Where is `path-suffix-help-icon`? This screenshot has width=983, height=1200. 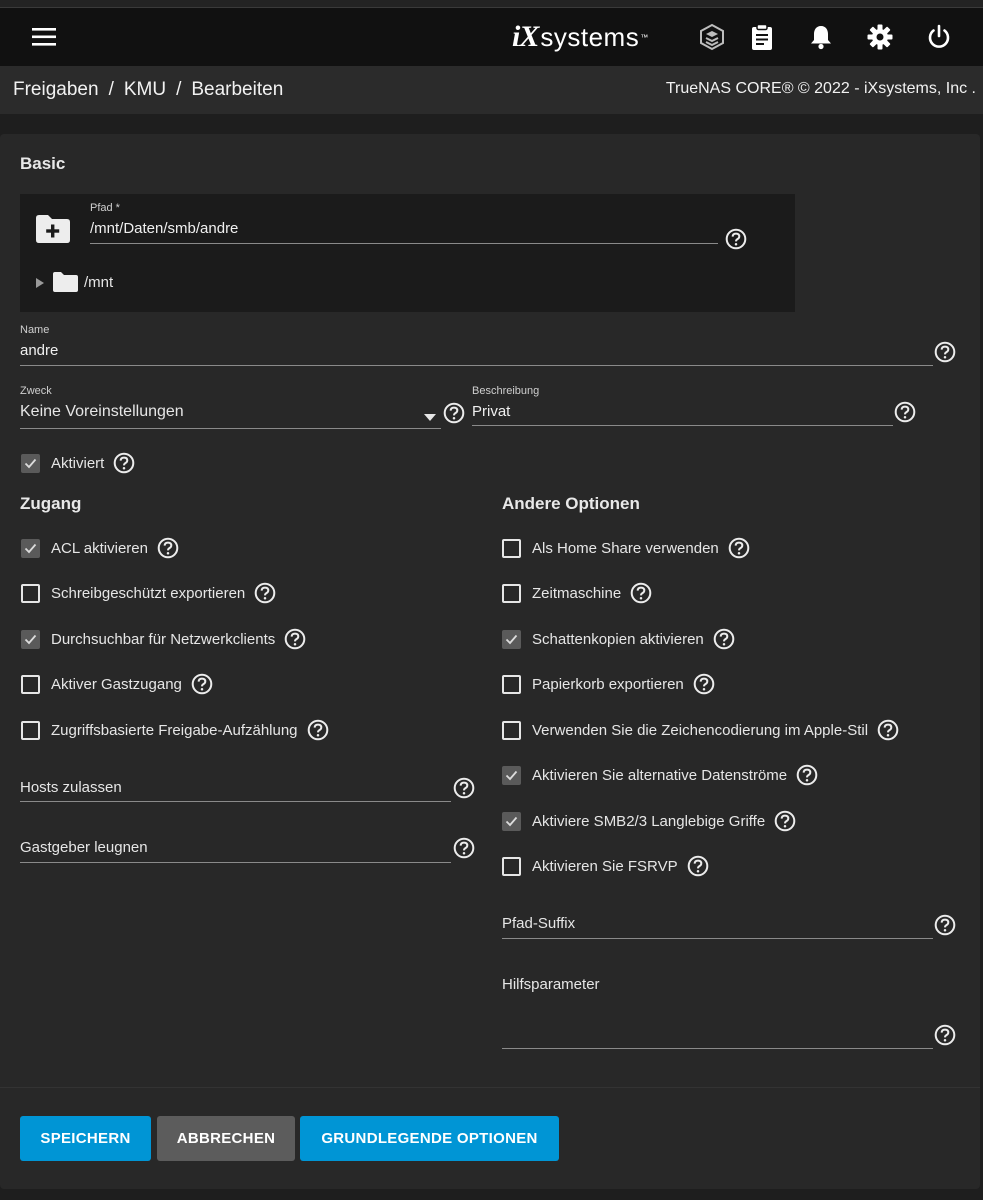 path-suffix-help-icon is located at coordinates (945, 925).